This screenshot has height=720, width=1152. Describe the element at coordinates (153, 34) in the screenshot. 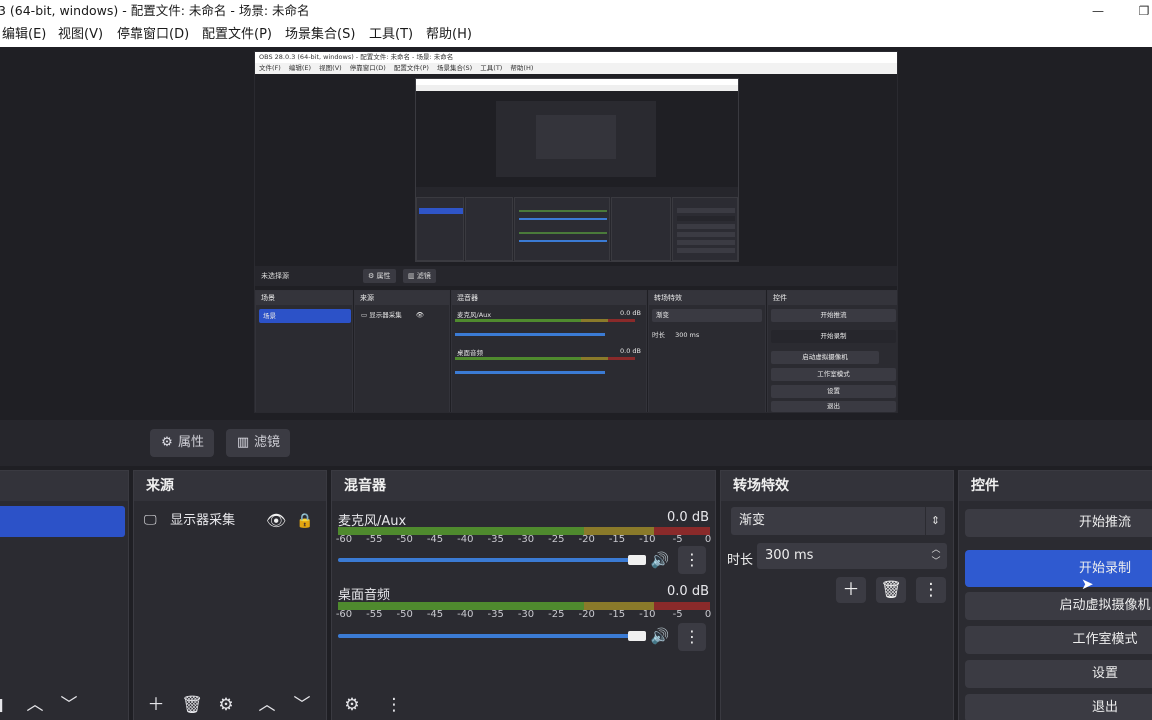

I see `menu-docks: 停靠窗口(D)` at that location.